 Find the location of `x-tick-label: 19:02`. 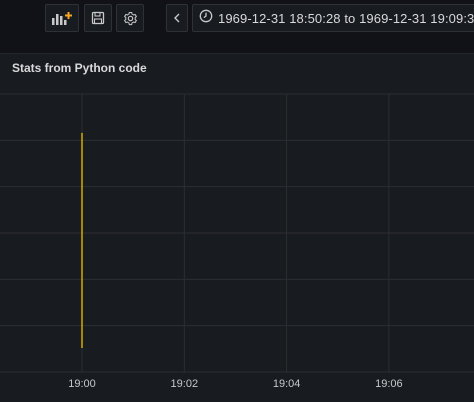

x-tick-label: 19:02 is located at coordinates (185, 384).